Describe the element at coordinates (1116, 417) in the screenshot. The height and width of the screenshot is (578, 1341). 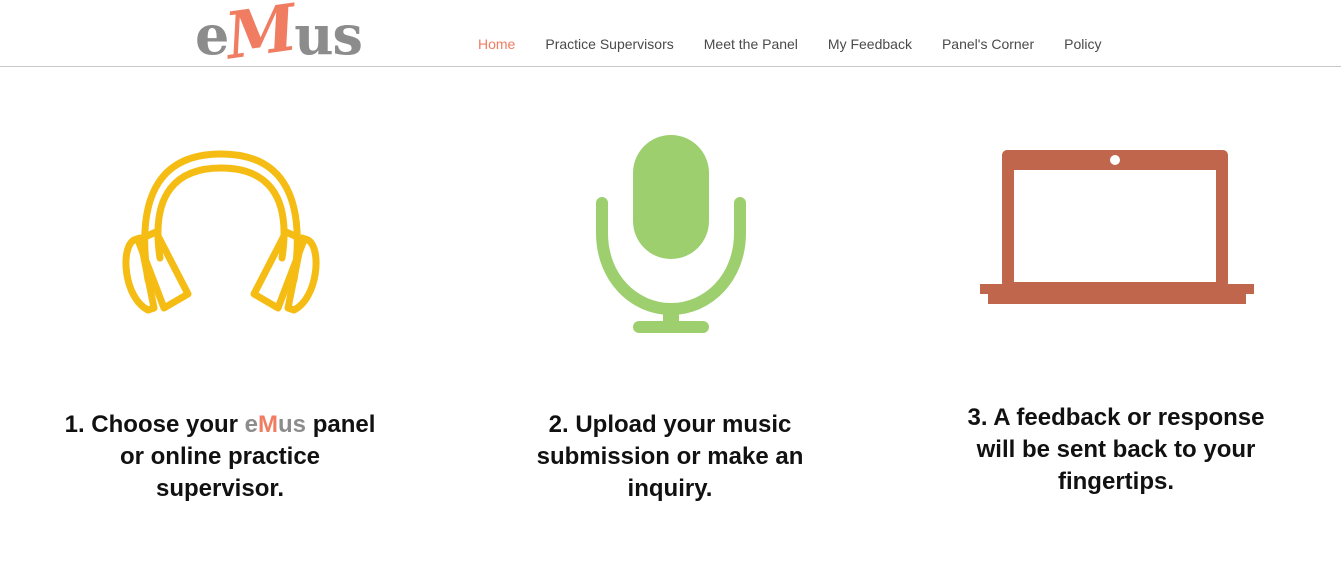
I see `step-3-line-1: 3. A feedback or response` at that location.